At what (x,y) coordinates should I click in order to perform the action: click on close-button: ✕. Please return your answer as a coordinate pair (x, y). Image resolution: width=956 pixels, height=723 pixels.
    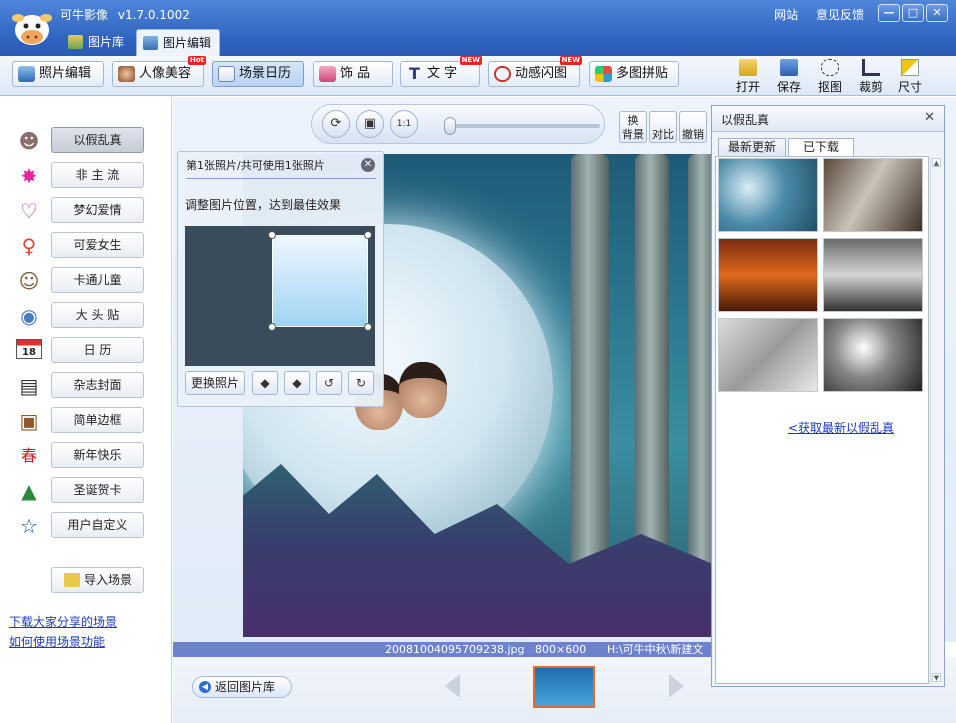
    Looking at the image, I should click on (937, 13).